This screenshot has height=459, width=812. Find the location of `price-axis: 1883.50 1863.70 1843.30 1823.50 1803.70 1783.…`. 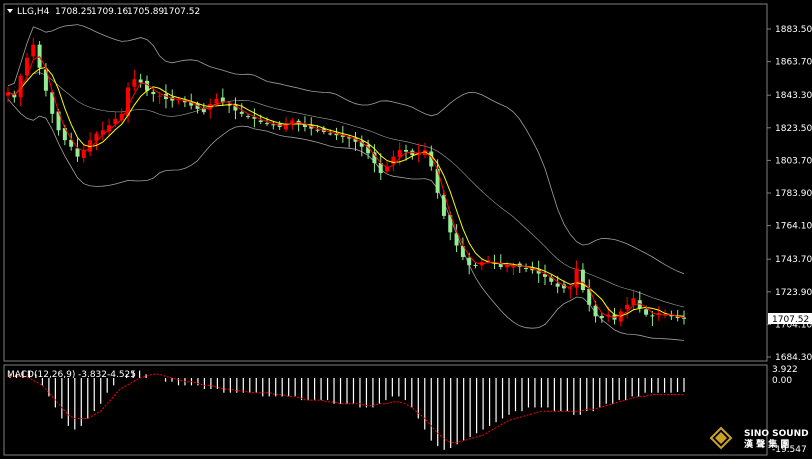

price-axis: 1883.50 1863.70 1843.30 1823.50 1803.70 1783.… is located at coordinates (789, 194).